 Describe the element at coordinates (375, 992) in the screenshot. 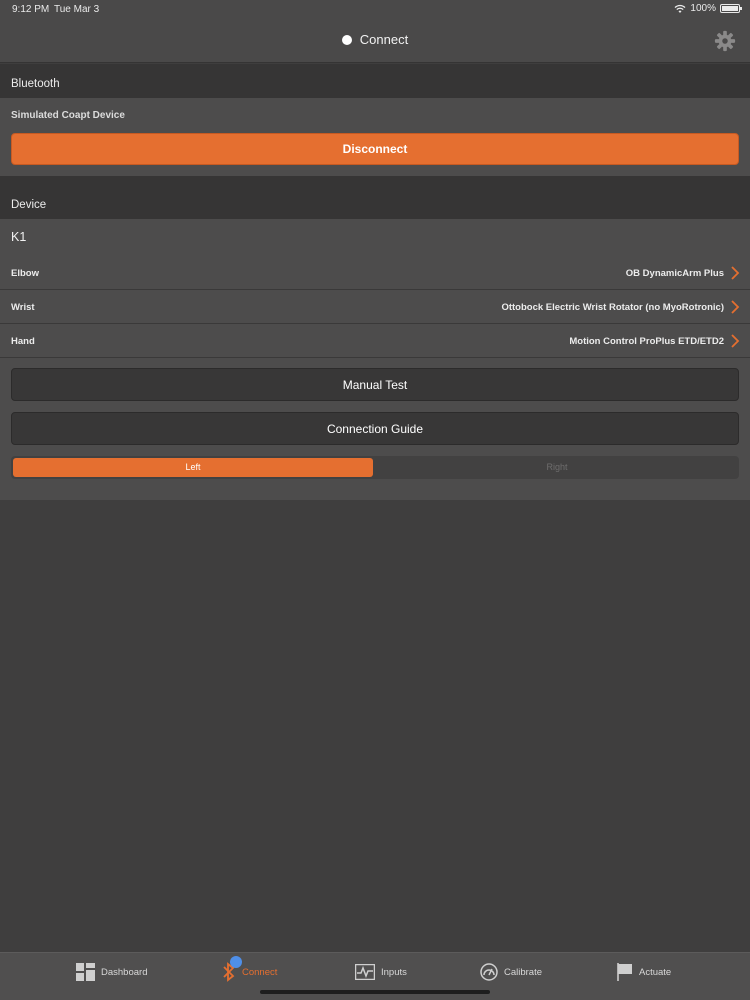

I see `home-indicator` at that location.